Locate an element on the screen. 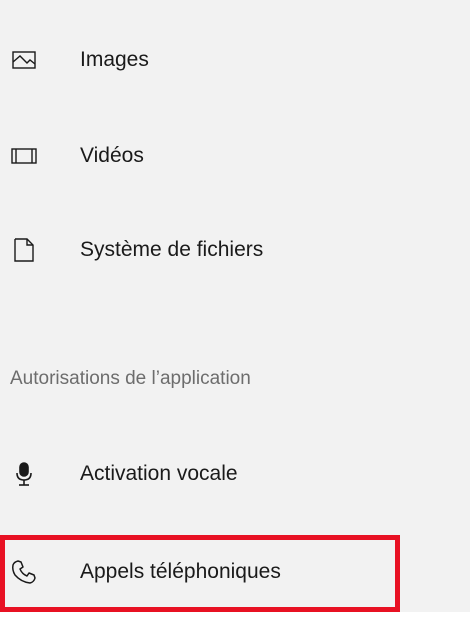 This screenshot has height=625, width=470. nav-item-voice-activation: Activation vocale is located at coordinates (235, 474).